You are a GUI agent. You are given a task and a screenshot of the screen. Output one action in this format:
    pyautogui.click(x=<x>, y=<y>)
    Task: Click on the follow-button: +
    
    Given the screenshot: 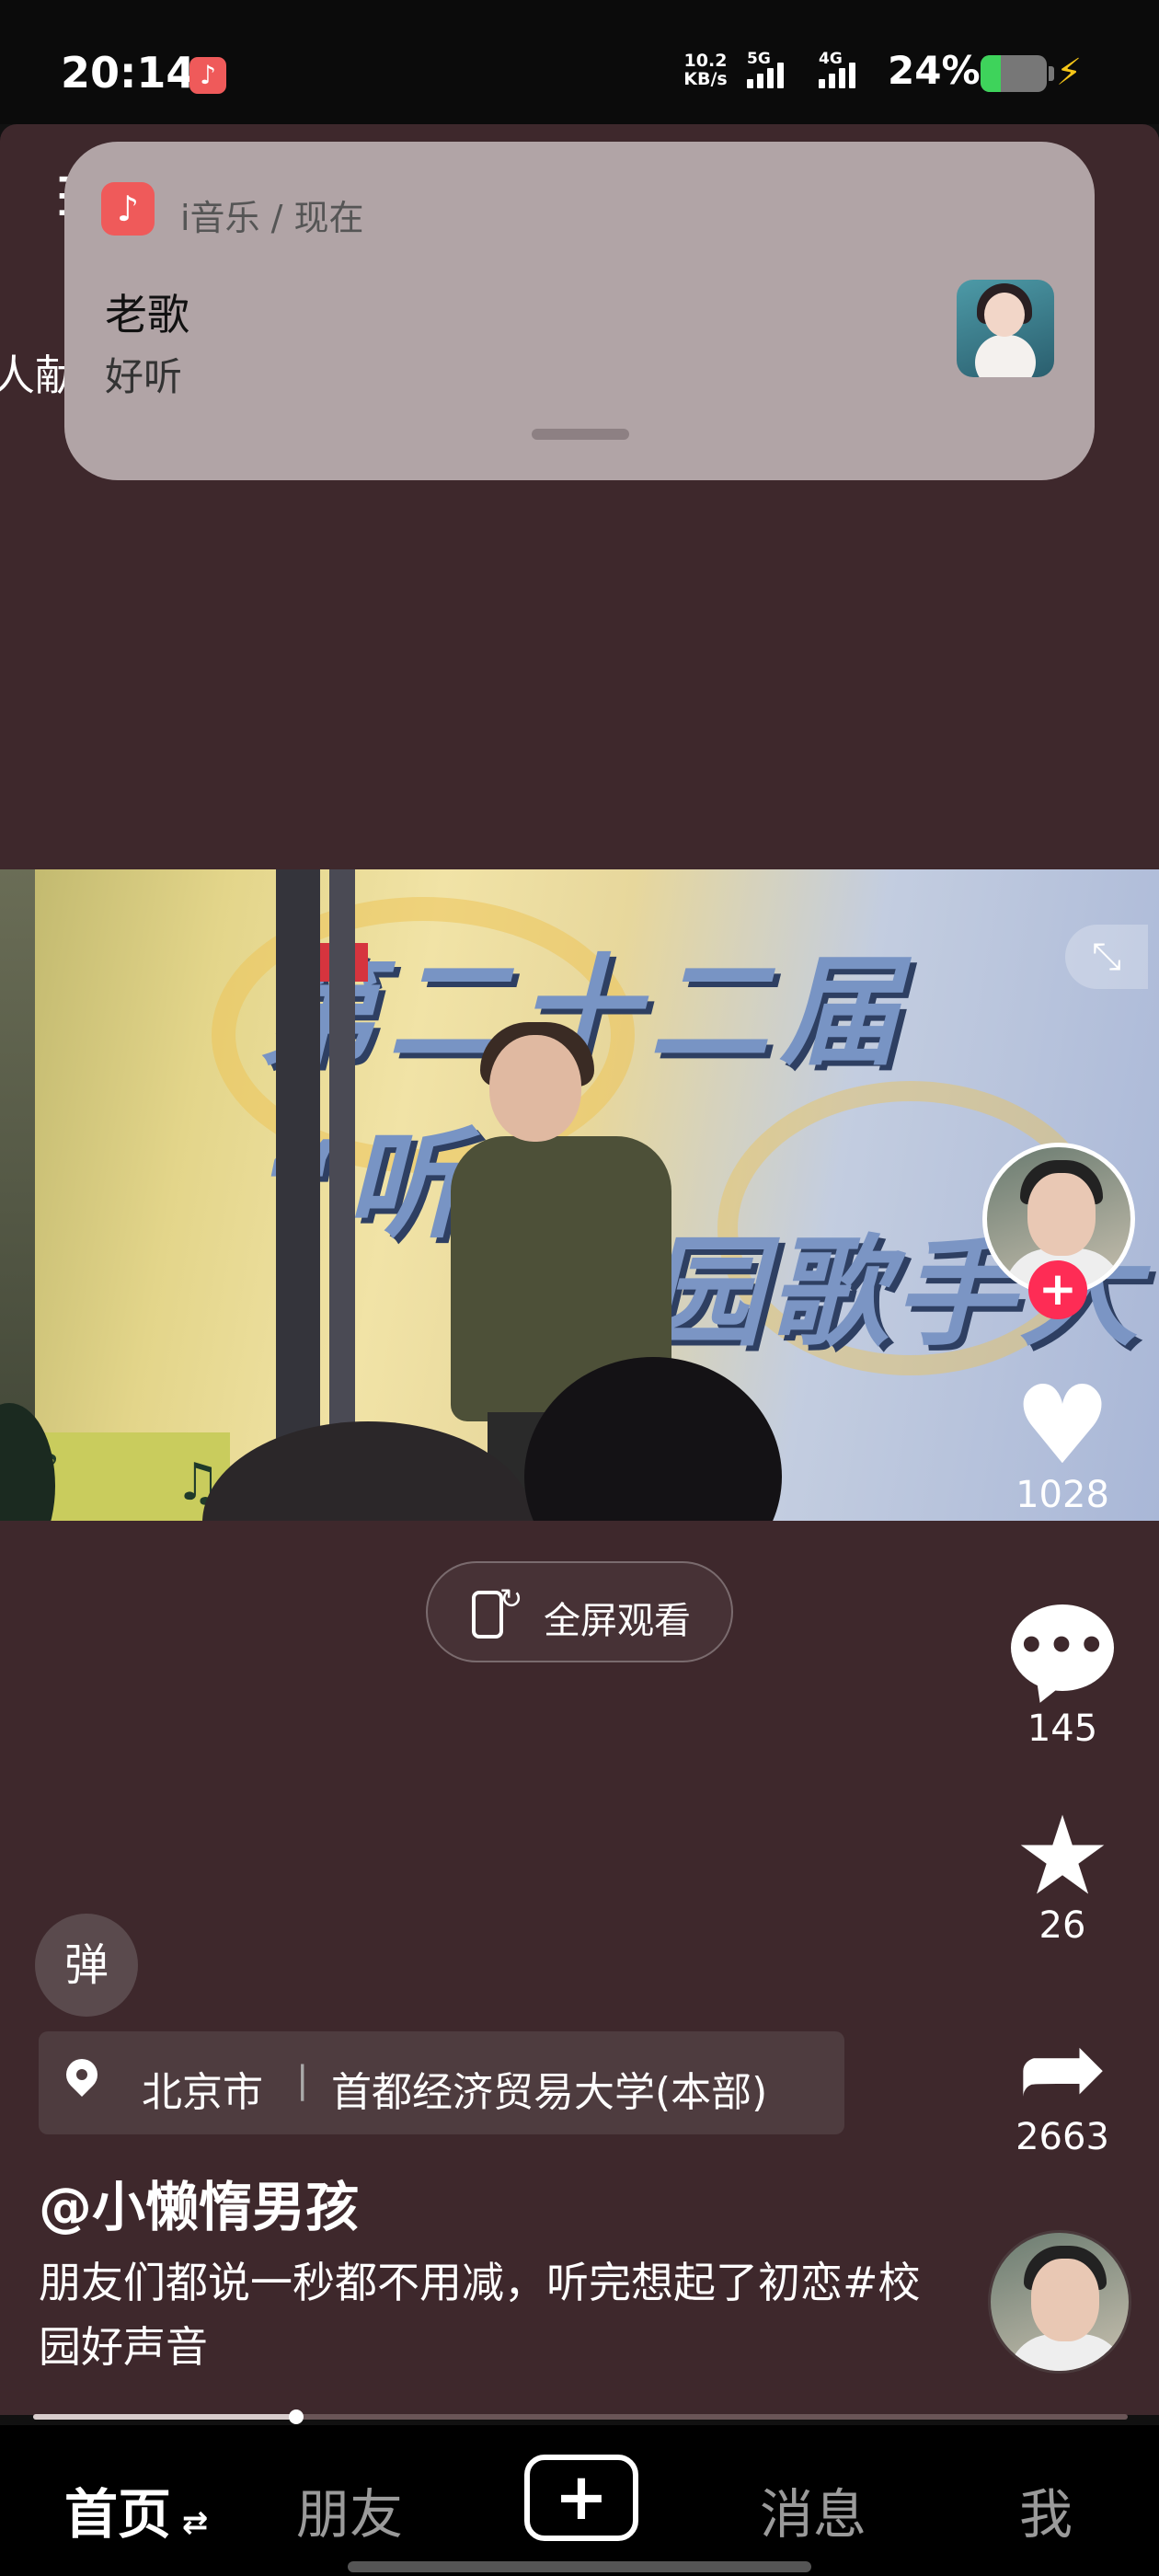 What is the action you would take?
    pyautogui.click(x=1057, y=1289)
    